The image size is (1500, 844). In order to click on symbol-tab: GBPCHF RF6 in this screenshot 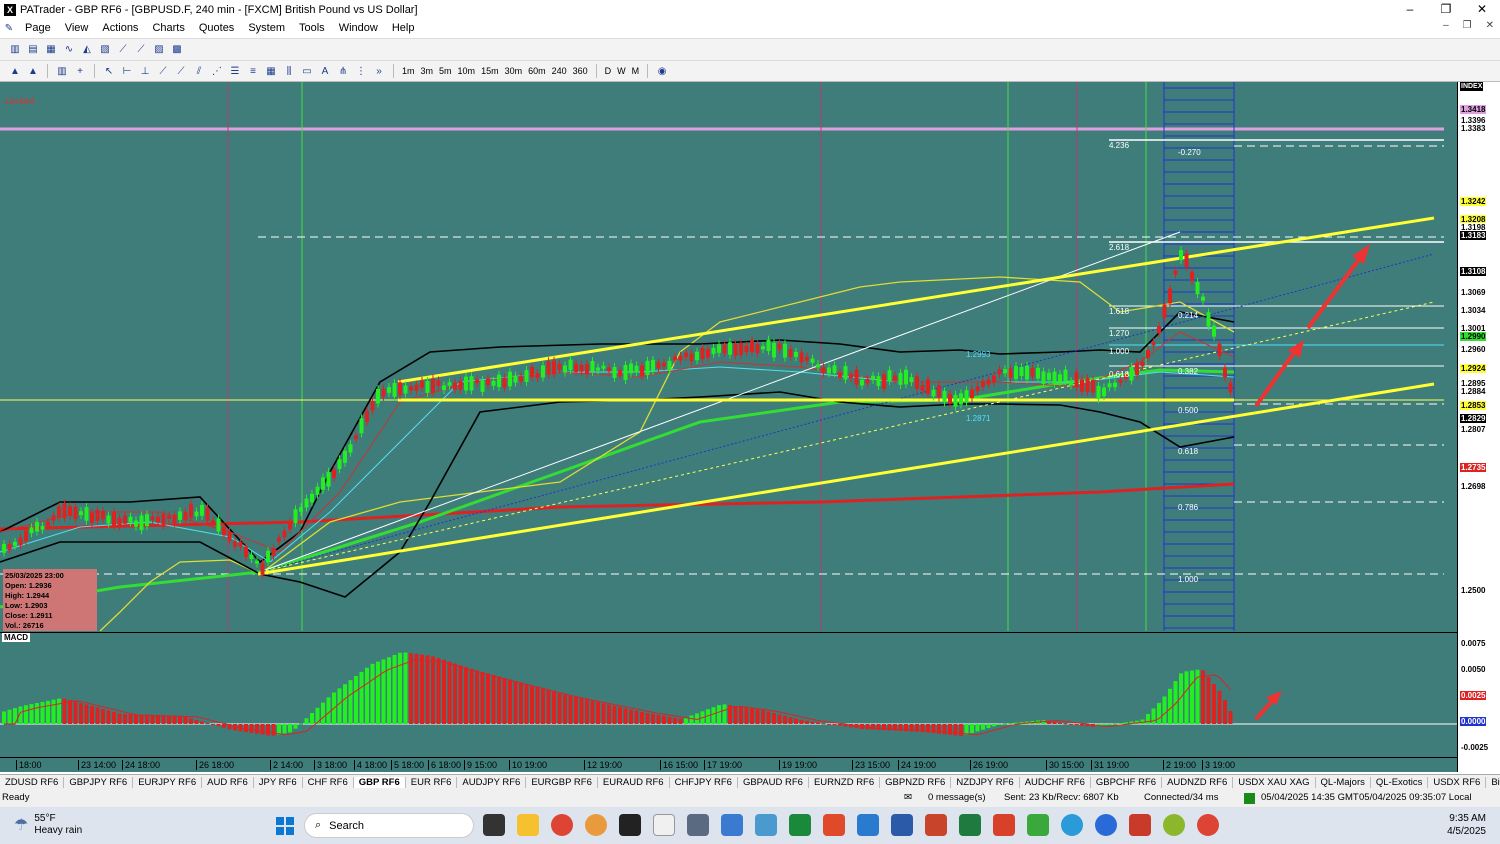, I will do `click(1127, 782)`.